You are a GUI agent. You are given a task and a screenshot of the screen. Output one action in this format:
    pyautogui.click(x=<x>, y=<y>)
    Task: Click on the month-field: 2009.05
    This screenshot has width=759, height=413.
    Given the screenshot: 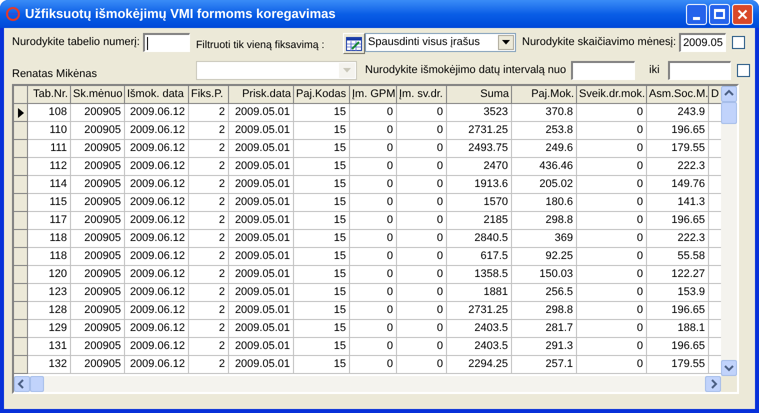 What is the action you would take?
    pyautogui.click(x=702, y=42)
    